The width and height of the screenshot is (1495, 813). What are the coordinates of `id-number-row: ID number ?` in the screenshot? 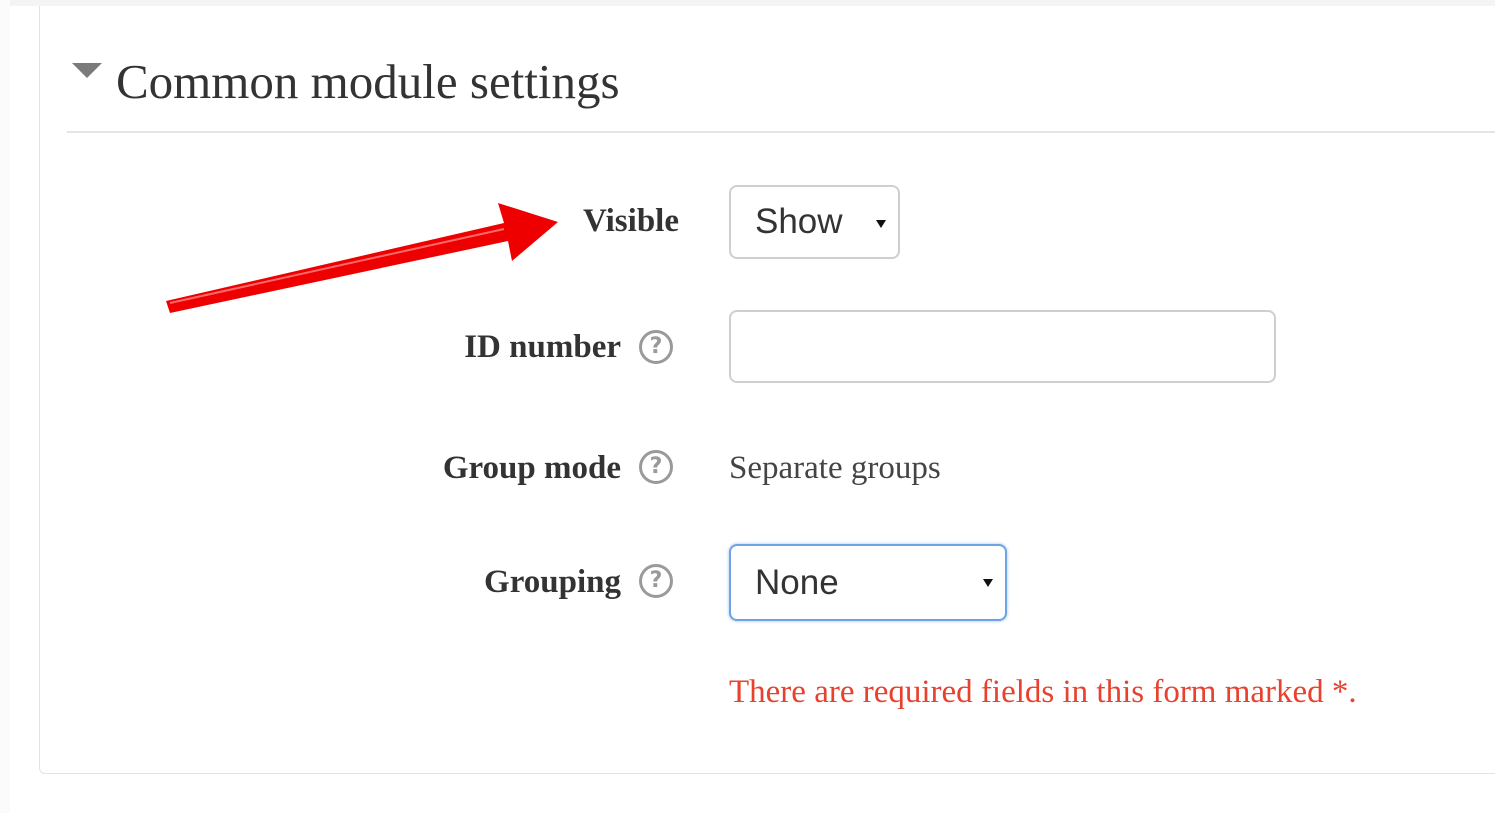 It's located at (747, 347).